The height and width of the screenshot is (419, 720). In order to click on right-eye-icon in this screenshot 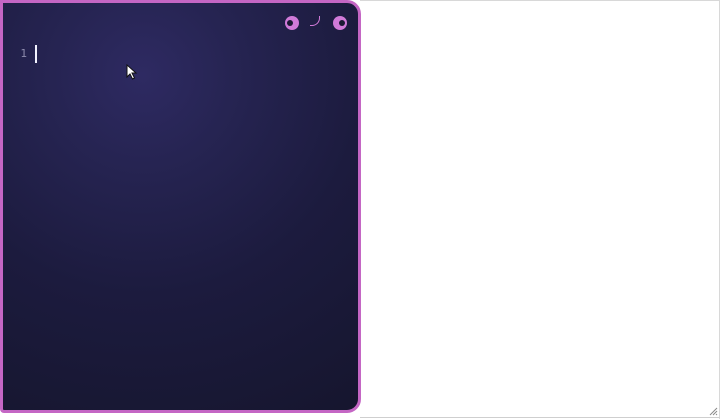, I will do `click(340, 23)`.